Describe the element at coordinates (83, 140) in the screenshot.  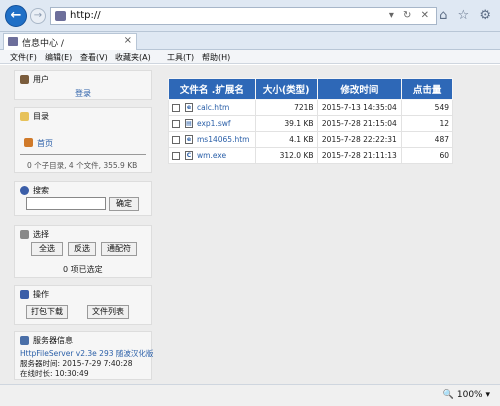
I see `directory-panel: 目录 首页 0 个子目录, 4 个文件, 355.9 KB` at that location.